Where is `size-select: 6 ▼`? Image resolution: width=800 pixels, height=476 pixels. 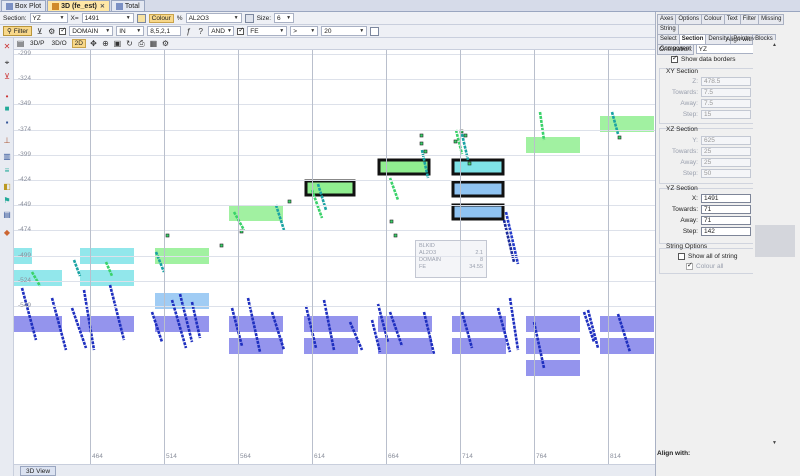
size-select: 6 ▼ is located at coordinates (284, 18).